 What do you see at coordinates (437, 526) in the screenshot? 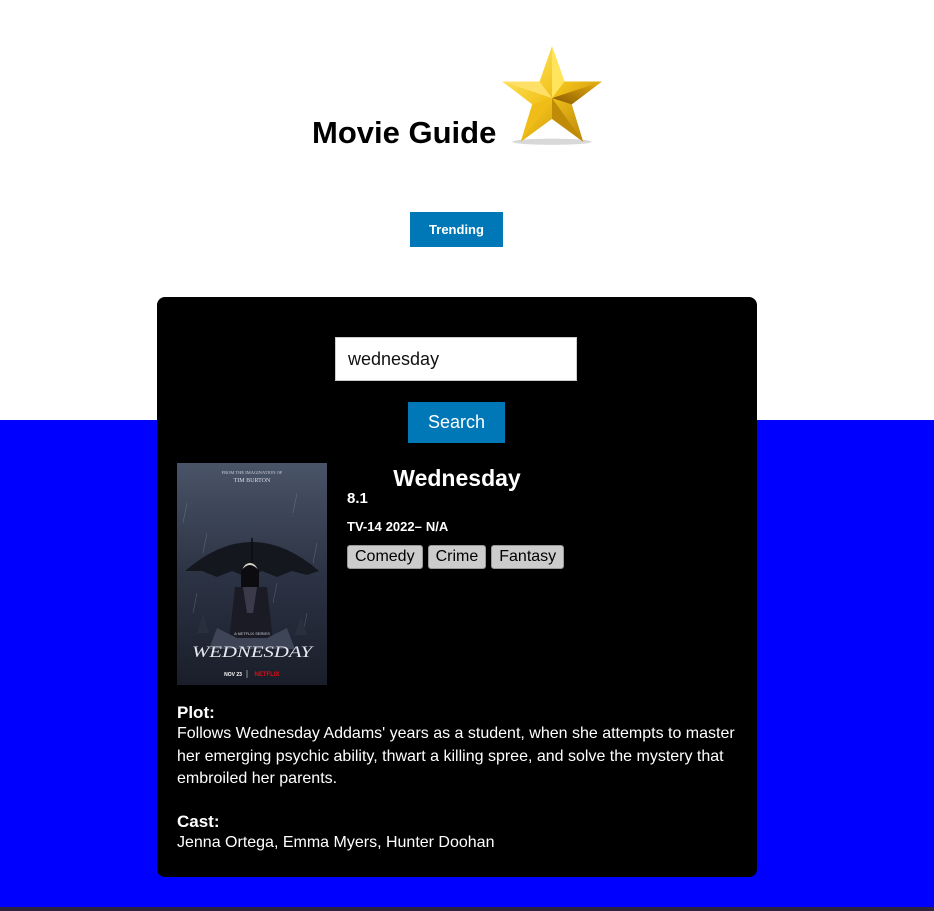
I see `runtime: N/A` at bounding box center [437, 526].